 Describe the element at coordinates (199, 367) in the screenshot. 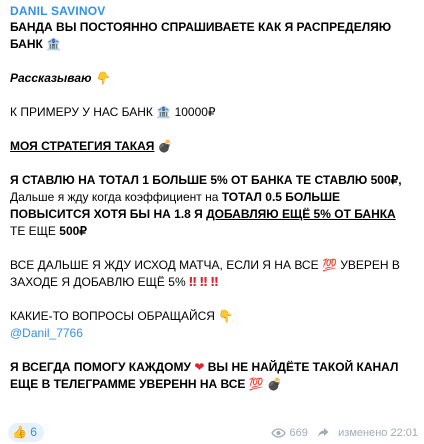

I see `heart-icon: ❤` at that location.